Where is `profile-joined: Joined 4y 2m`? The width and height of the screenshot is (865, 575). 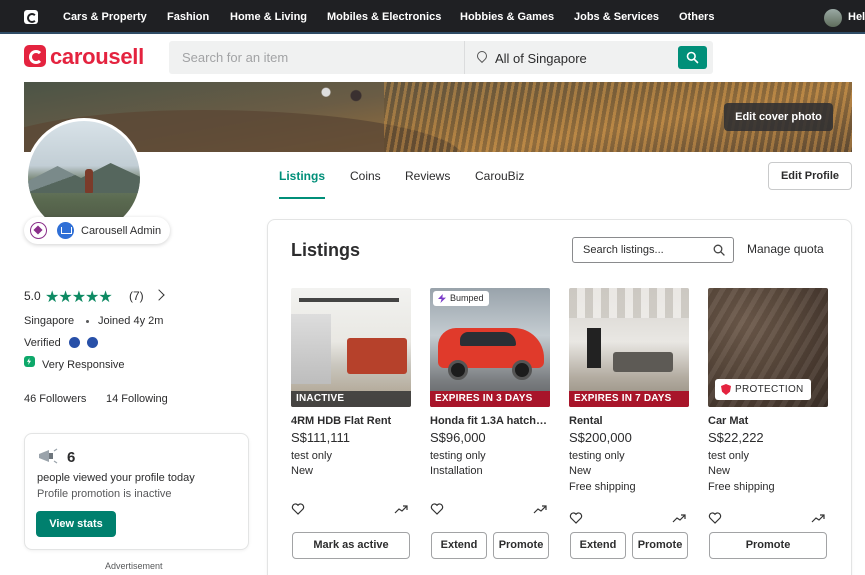
profile-joined: Joined 4y 2m is located at coordinates (131, 321).